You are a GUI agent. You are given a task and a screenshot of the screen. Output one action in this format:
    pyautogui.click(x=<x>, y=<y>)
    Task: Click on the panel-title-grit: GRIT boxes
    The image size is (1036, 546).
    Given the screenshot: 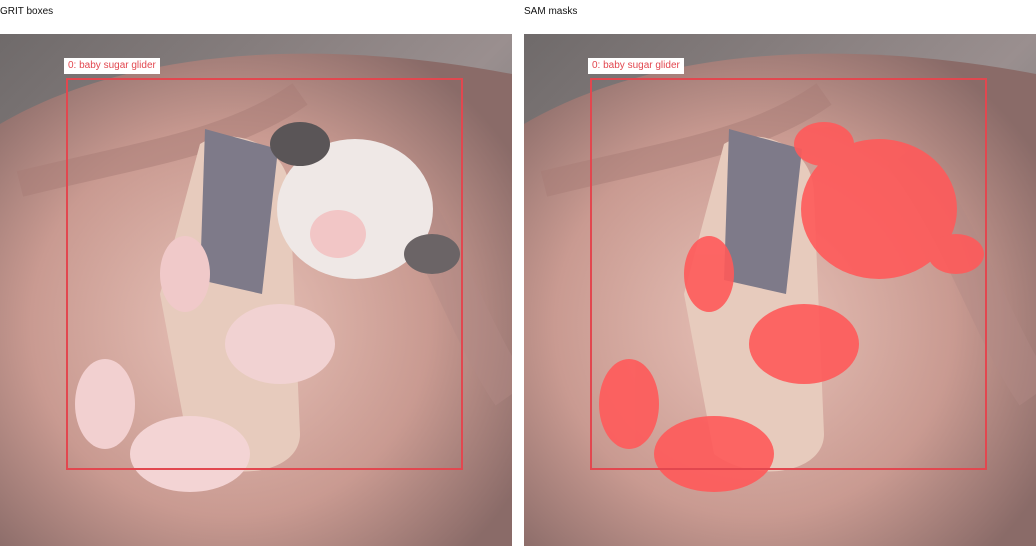 What is the action you would take?
    pyautogui.click(x=27, y=11)
    